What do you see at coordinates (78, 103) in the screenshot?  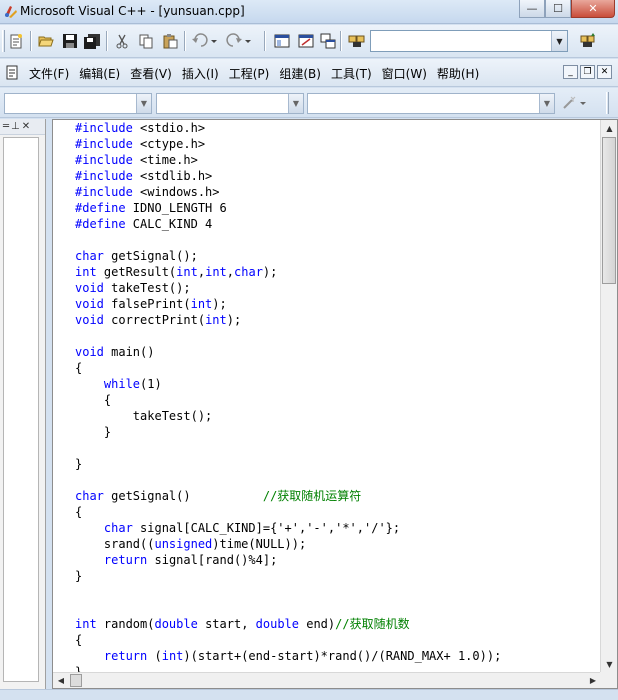 I see `class-combo: ▼` at bounding box center [78, 103].